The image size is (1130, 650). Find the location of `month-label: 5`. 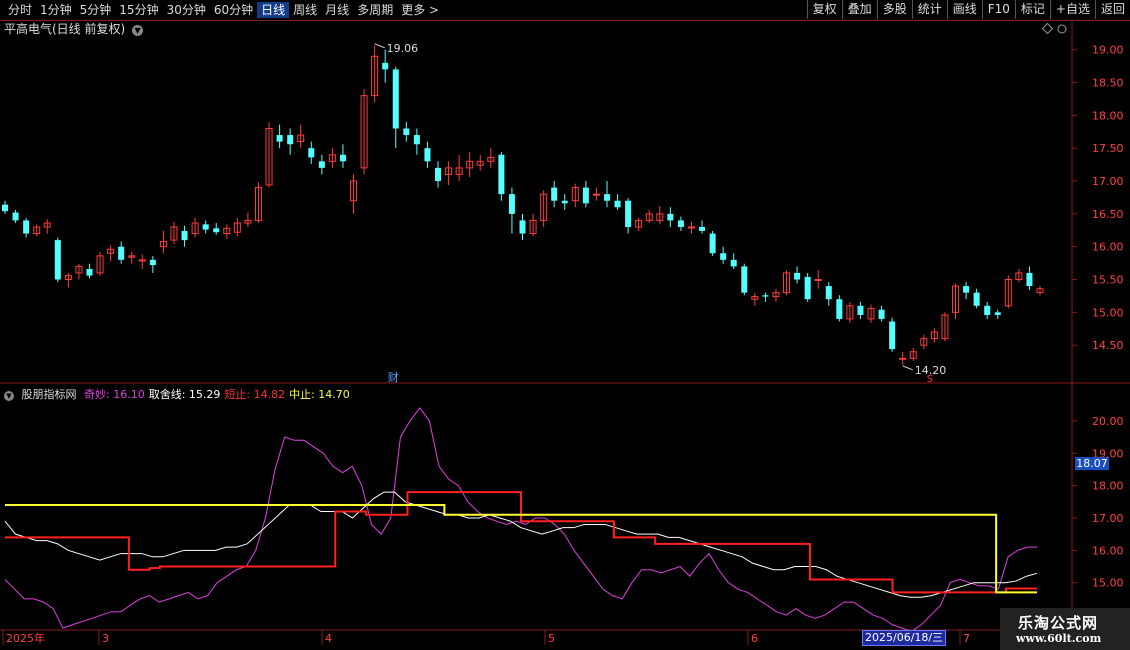

month-label: 5 is located at coordinates (551, 638).